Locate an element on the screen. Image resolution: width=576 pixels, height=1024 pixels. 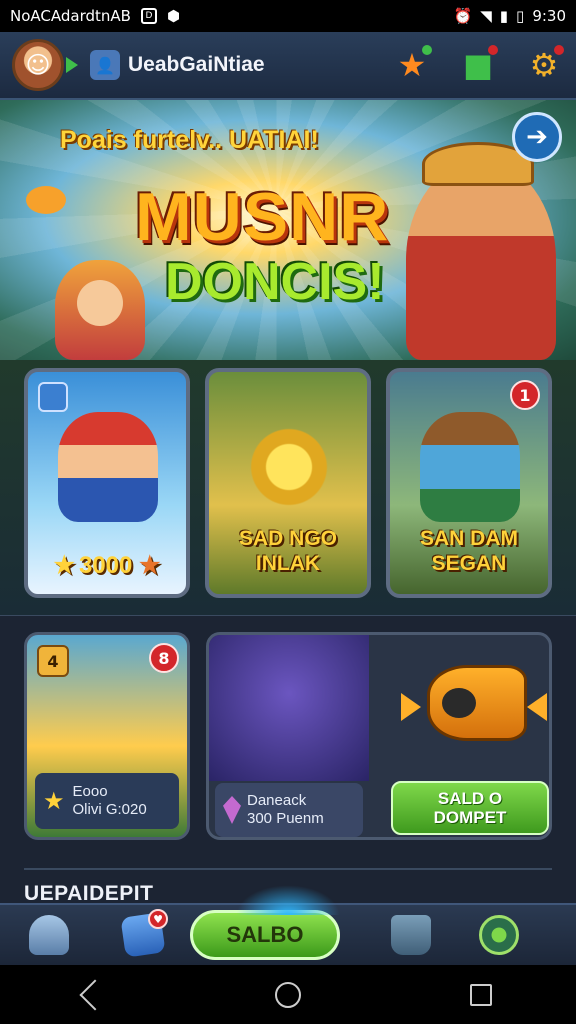
notification-badge: 1 is located at coordinates (525, 395).